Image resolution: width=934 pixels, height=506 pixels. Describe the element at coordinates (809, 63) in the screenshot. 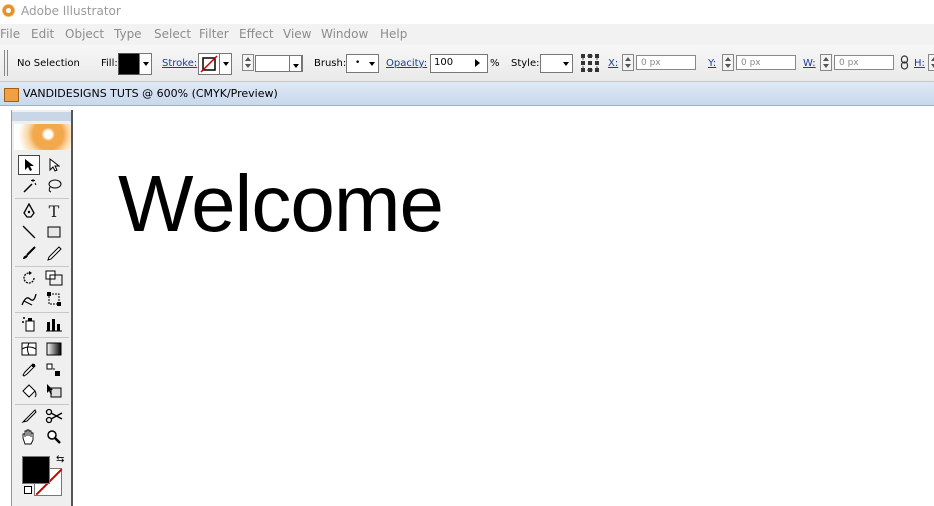

I see `w-label: W:` at that location.